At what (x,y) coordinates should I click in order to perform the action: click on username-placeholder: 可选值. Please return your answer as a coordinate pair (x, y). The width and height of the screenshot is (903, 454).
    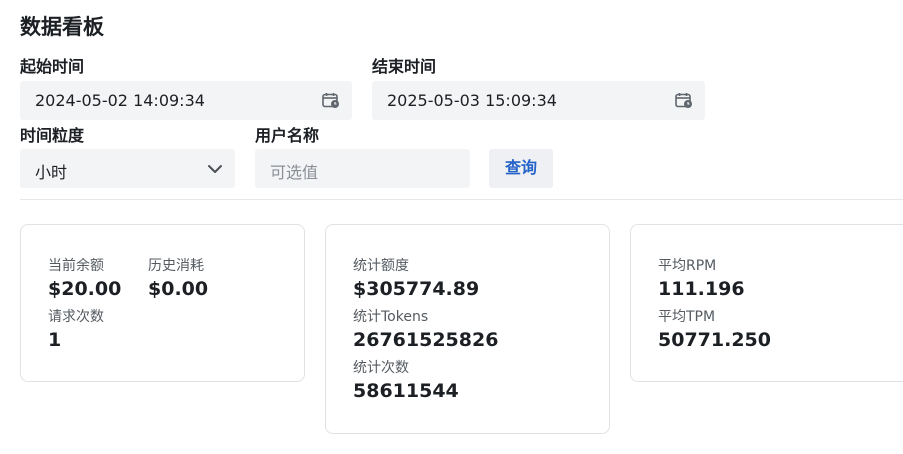
    Looking at the image, I should click on (294, 172).